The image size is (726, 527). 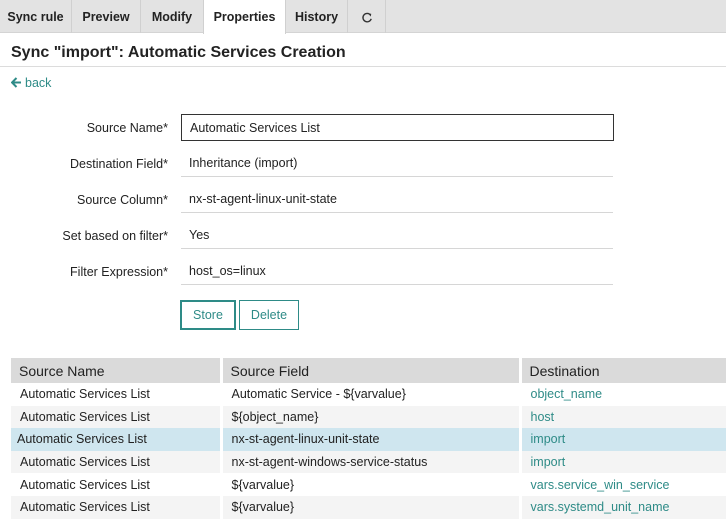 I want to click on table-header-row: Source Name Source Field Destination, so click(x=368, y=370).